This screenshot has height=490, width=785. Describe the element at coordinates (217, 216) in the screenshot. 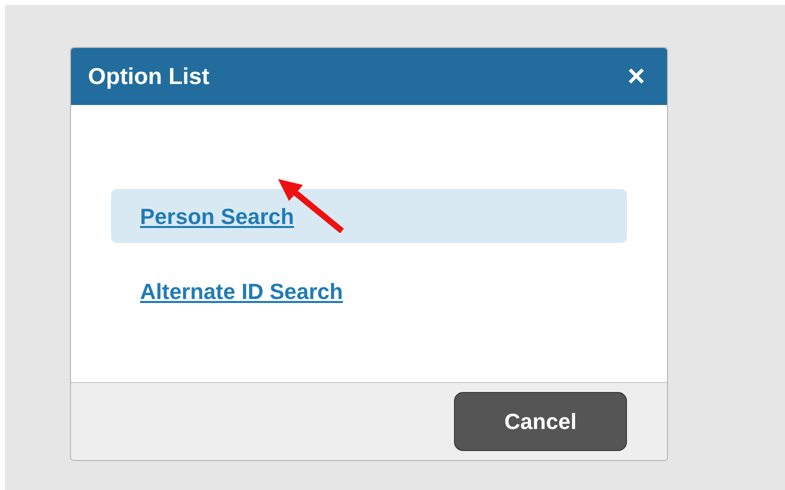

I see `option-link: Person Search` at that location.